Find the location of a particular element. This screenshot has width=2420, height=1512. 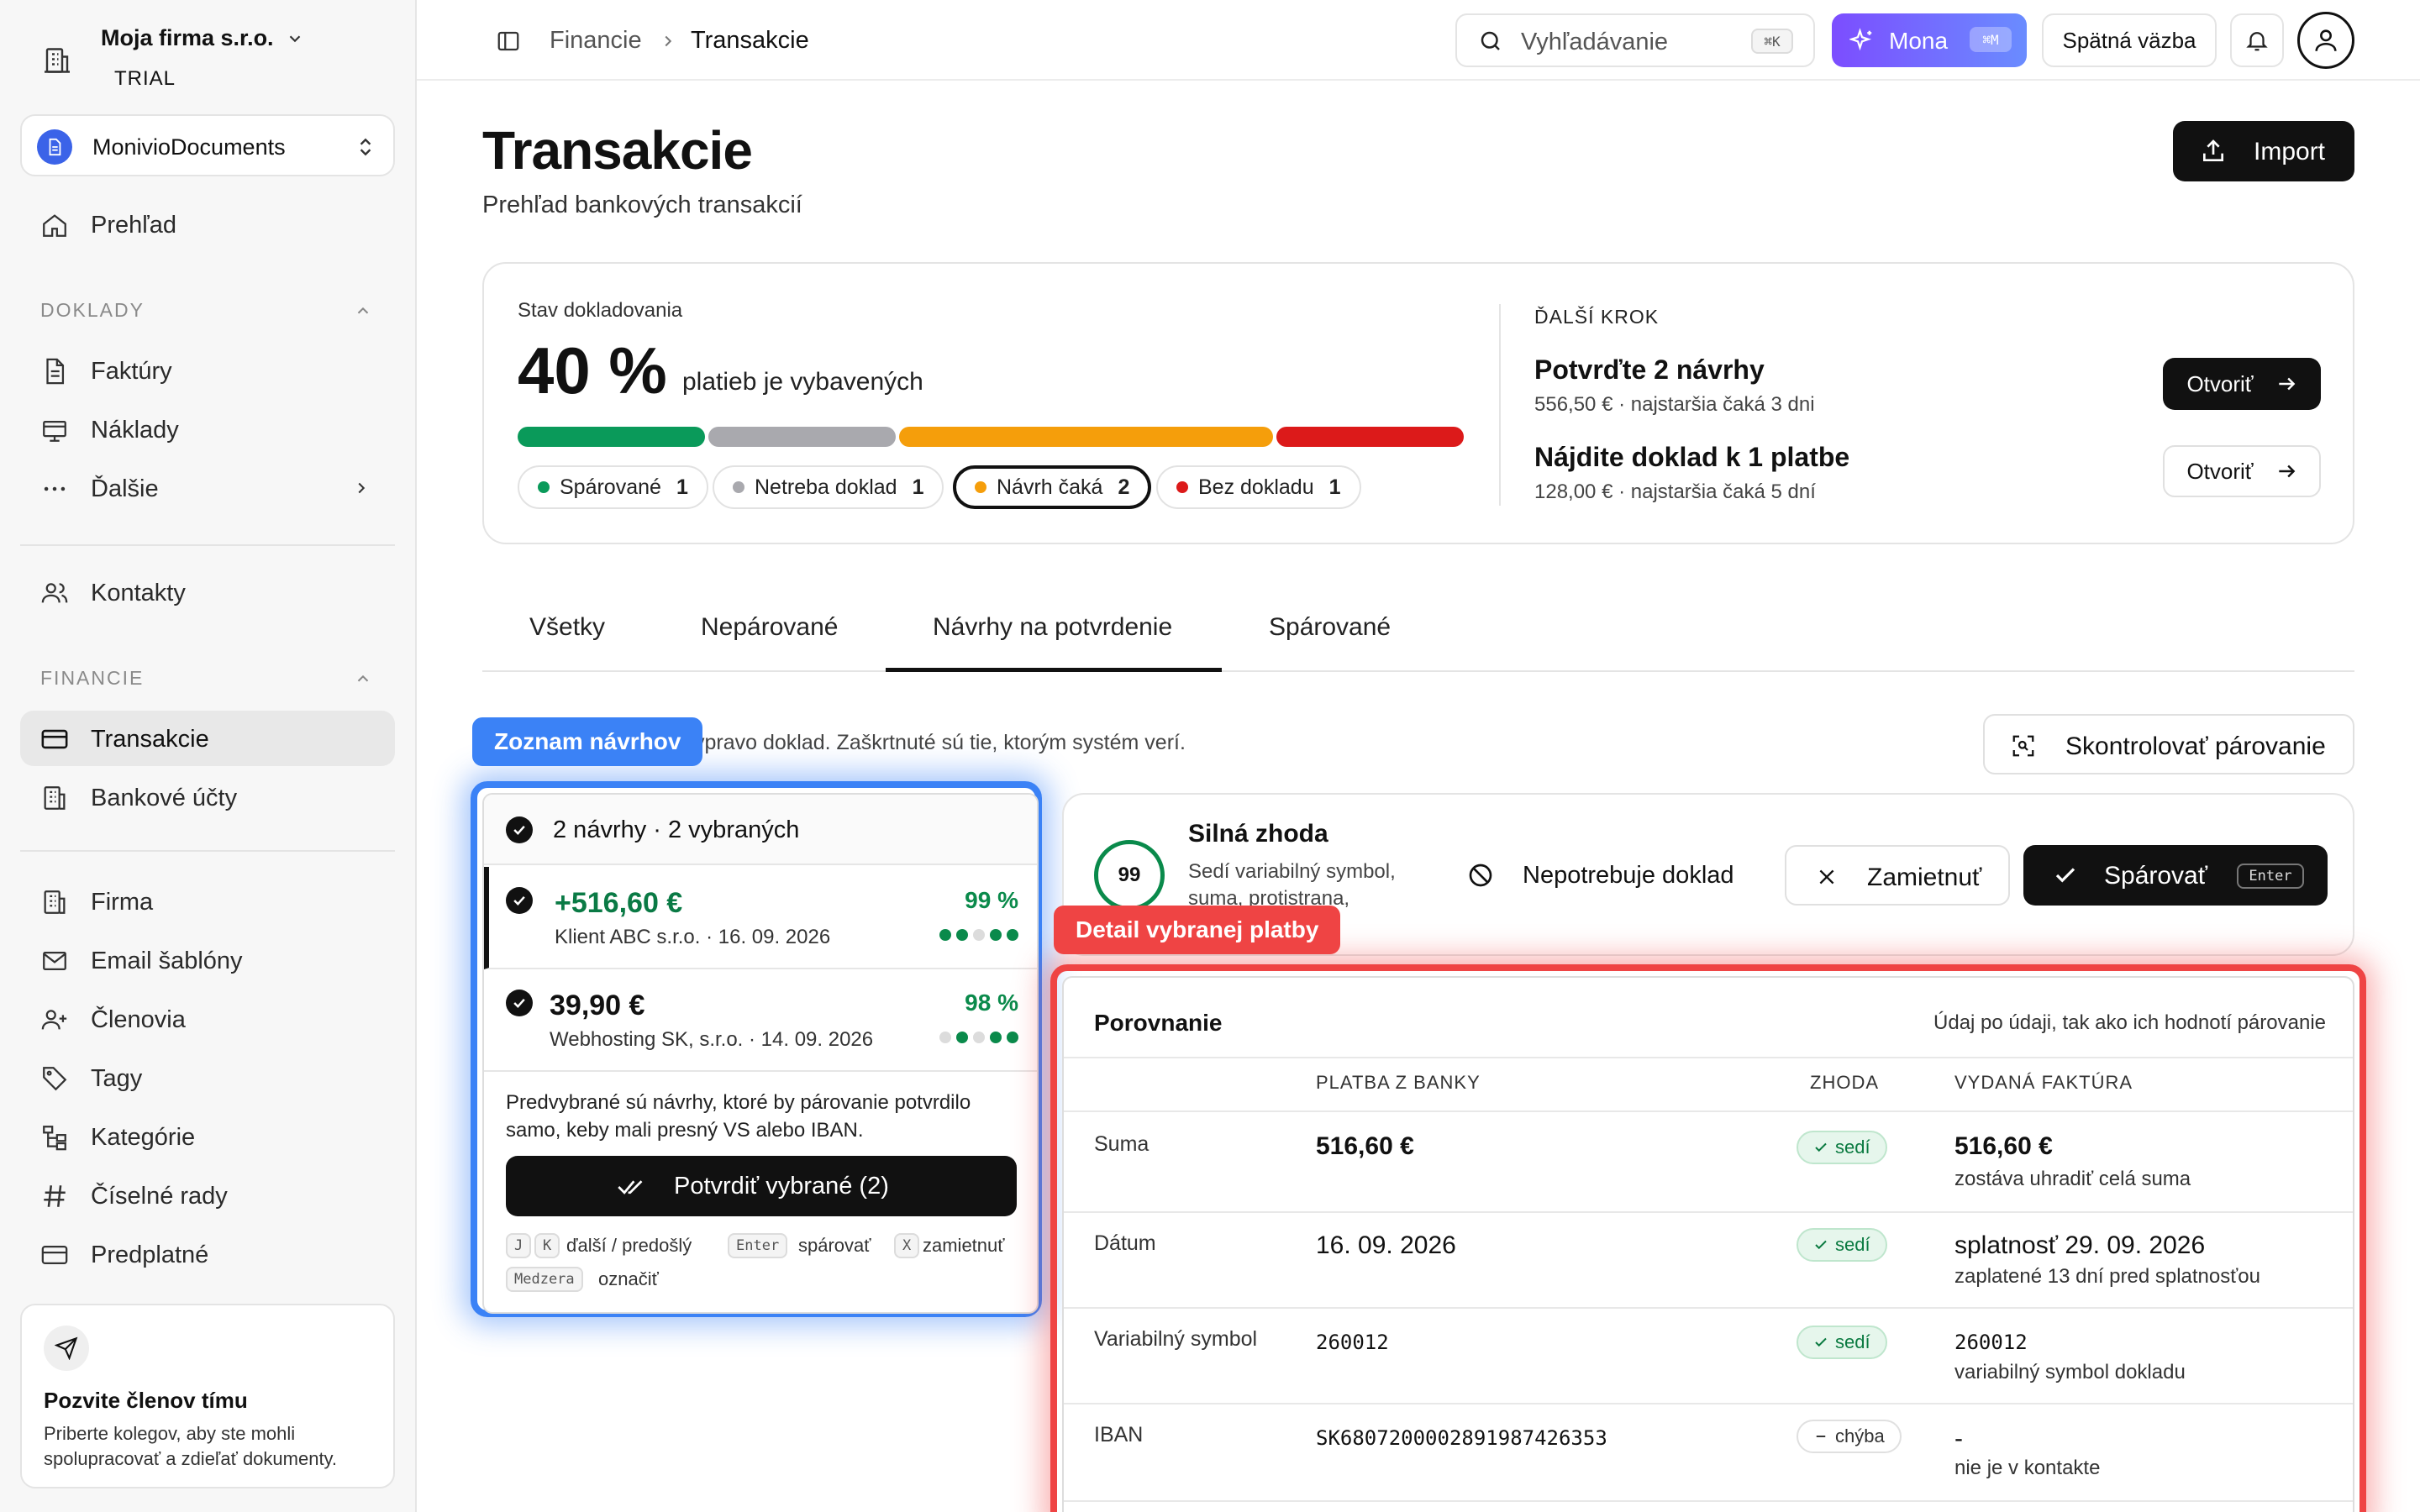

sidebar-item-number-series: Číselné rady is located at coordinates (207, 1195).